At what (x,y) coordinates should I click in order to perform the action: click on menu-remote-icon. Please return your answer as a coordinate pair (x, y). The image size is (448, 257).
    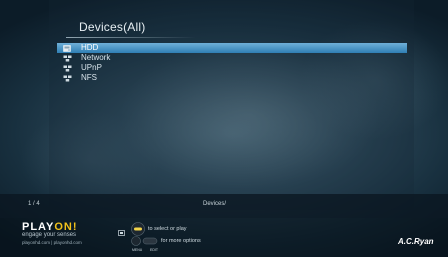
    Looking at the image, I should click on (121, 232).